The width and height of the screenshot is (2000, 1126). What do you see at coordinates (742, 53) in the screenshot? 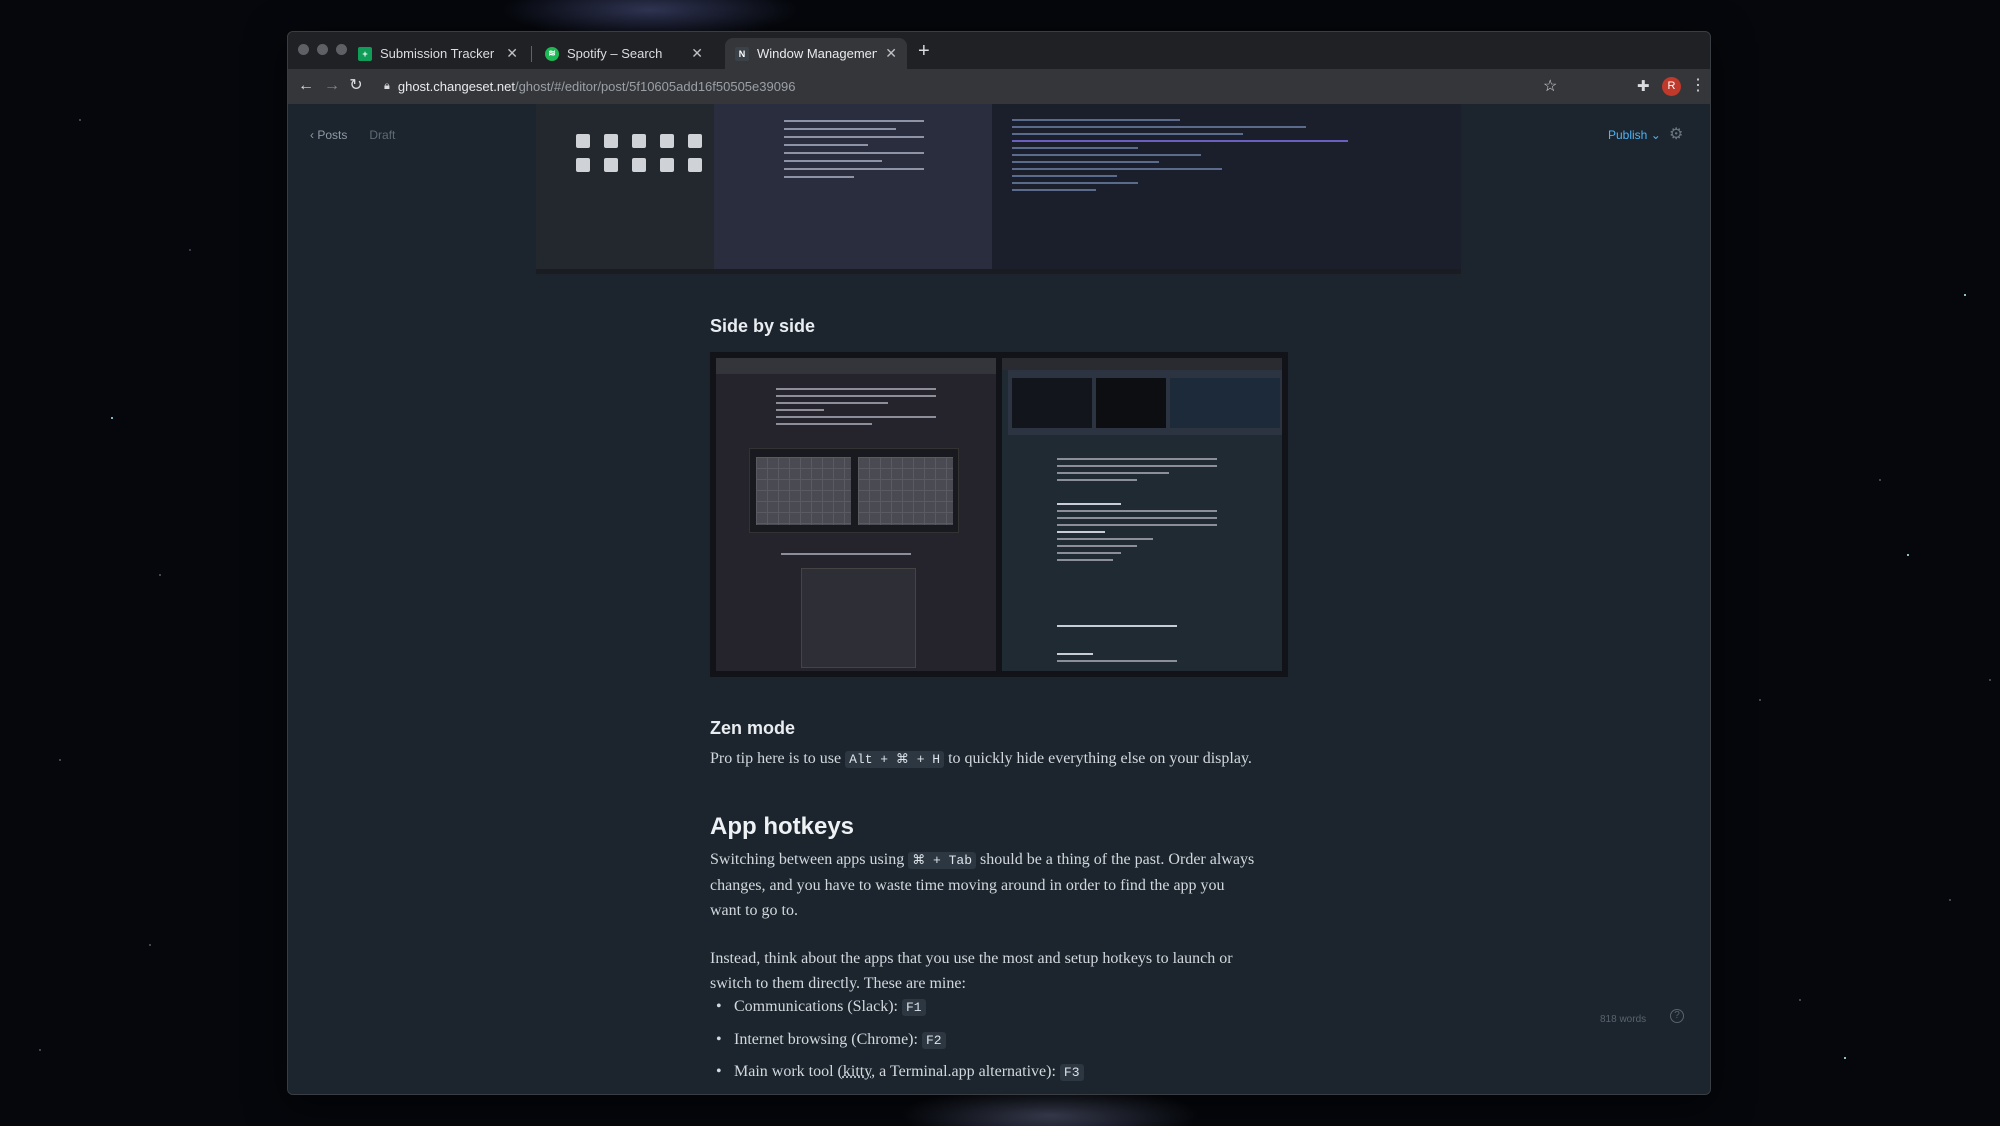
I see `ghost-icon: N` at bounding box center [742, 53].